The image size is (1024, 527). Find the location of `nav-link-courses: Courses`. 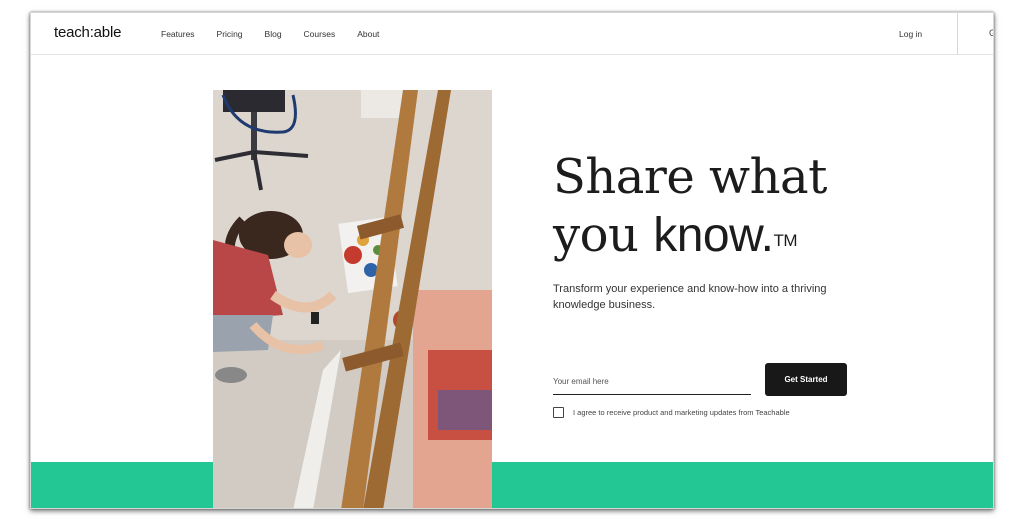

nav-link-courses: Courses is located at coordinates (320, 34).